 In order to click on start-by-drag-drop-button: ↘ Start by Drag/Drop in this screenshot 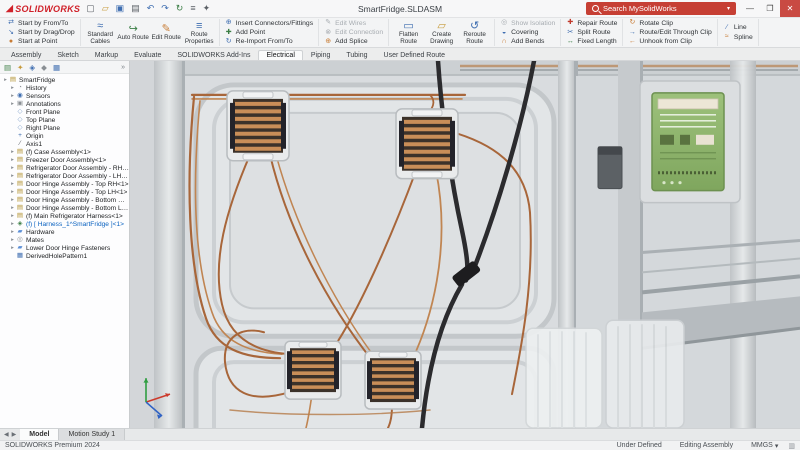, I will do `click(41, 32)`.